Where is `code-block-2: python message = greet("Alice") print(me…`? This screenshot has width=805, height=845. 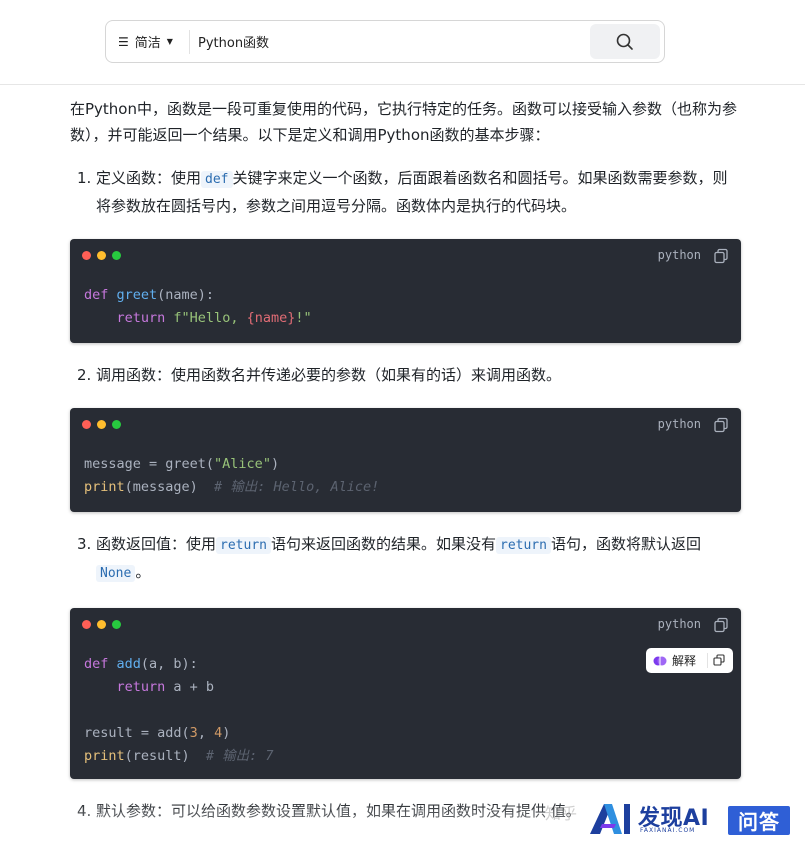 code-block-2: python message = greet("Alice") print(me… is located at coordinates (405, 460).